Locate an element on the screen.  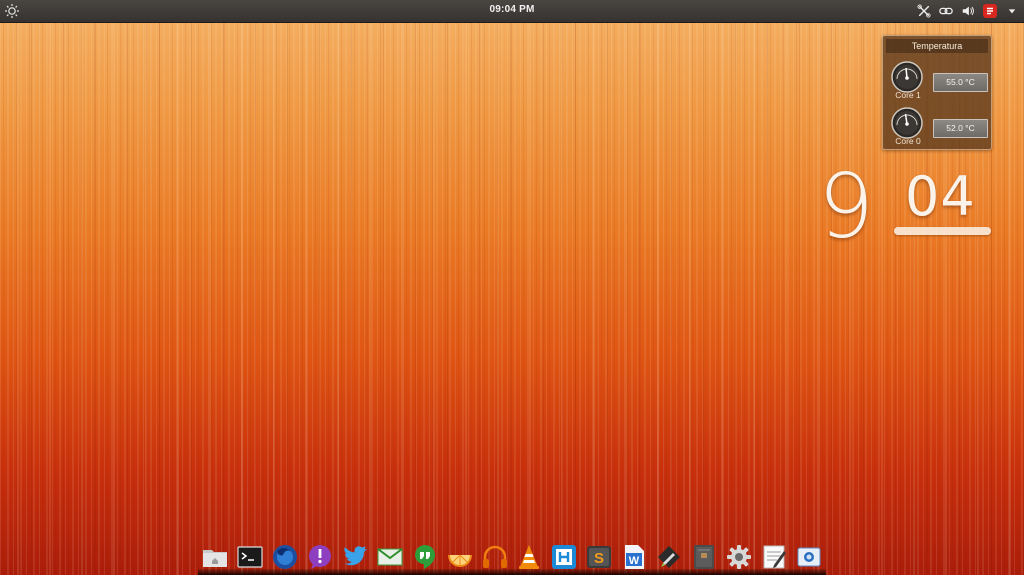
core-row-0: Core 0 52.0 °C is located at coordinates (938, 128).